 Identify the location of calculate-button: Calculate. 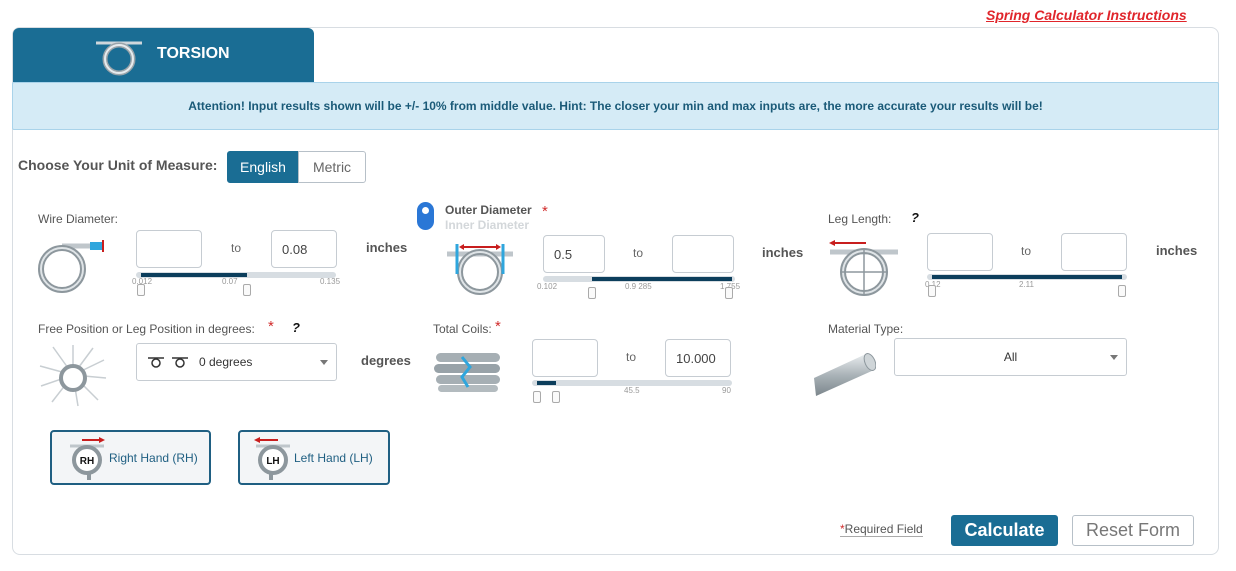
(1004, 530).